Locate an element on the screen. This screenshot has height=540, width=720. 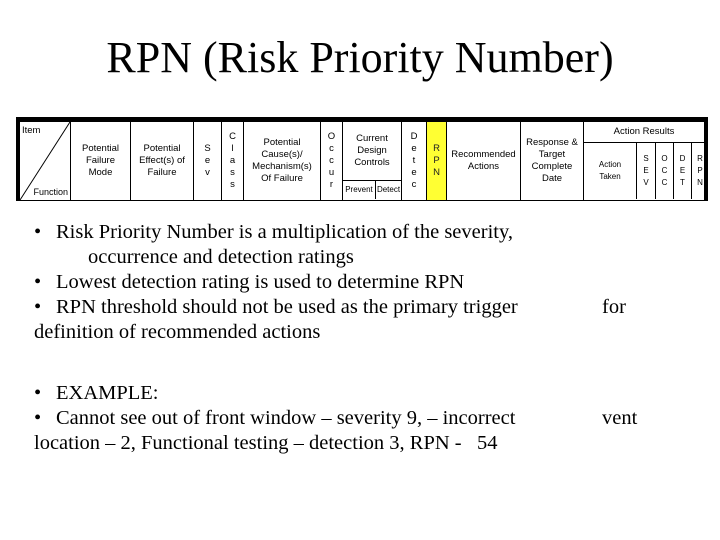
col-potential-failure-mode: Potential Failure Mode is located at coordinates (101, 161).